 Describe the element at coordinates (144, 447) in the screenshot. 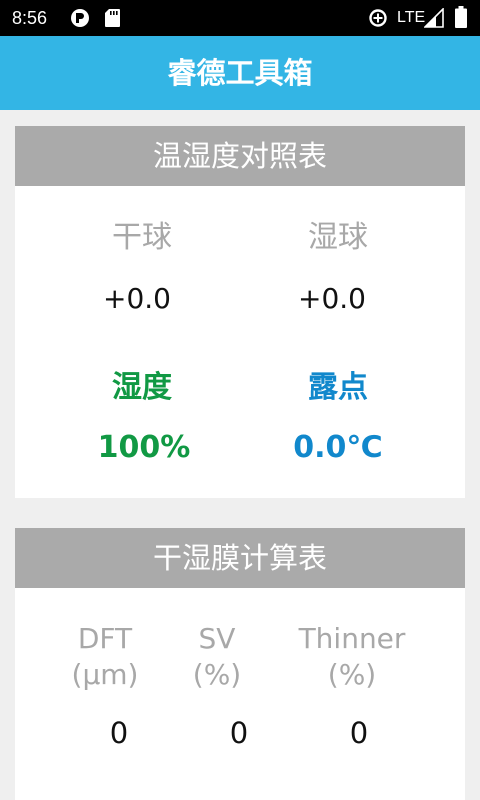

I see `humidity-value: 100%` at that location.